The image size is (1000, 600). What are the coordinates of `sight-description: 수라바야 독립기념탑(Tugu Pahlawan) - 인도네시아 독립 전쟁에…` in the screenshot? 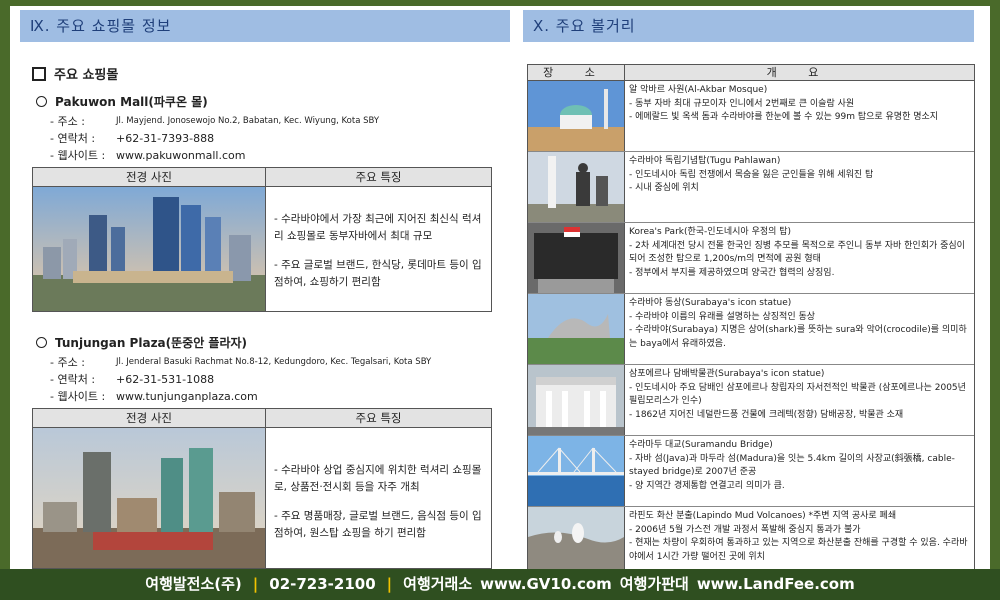 It's located at (751, 174).